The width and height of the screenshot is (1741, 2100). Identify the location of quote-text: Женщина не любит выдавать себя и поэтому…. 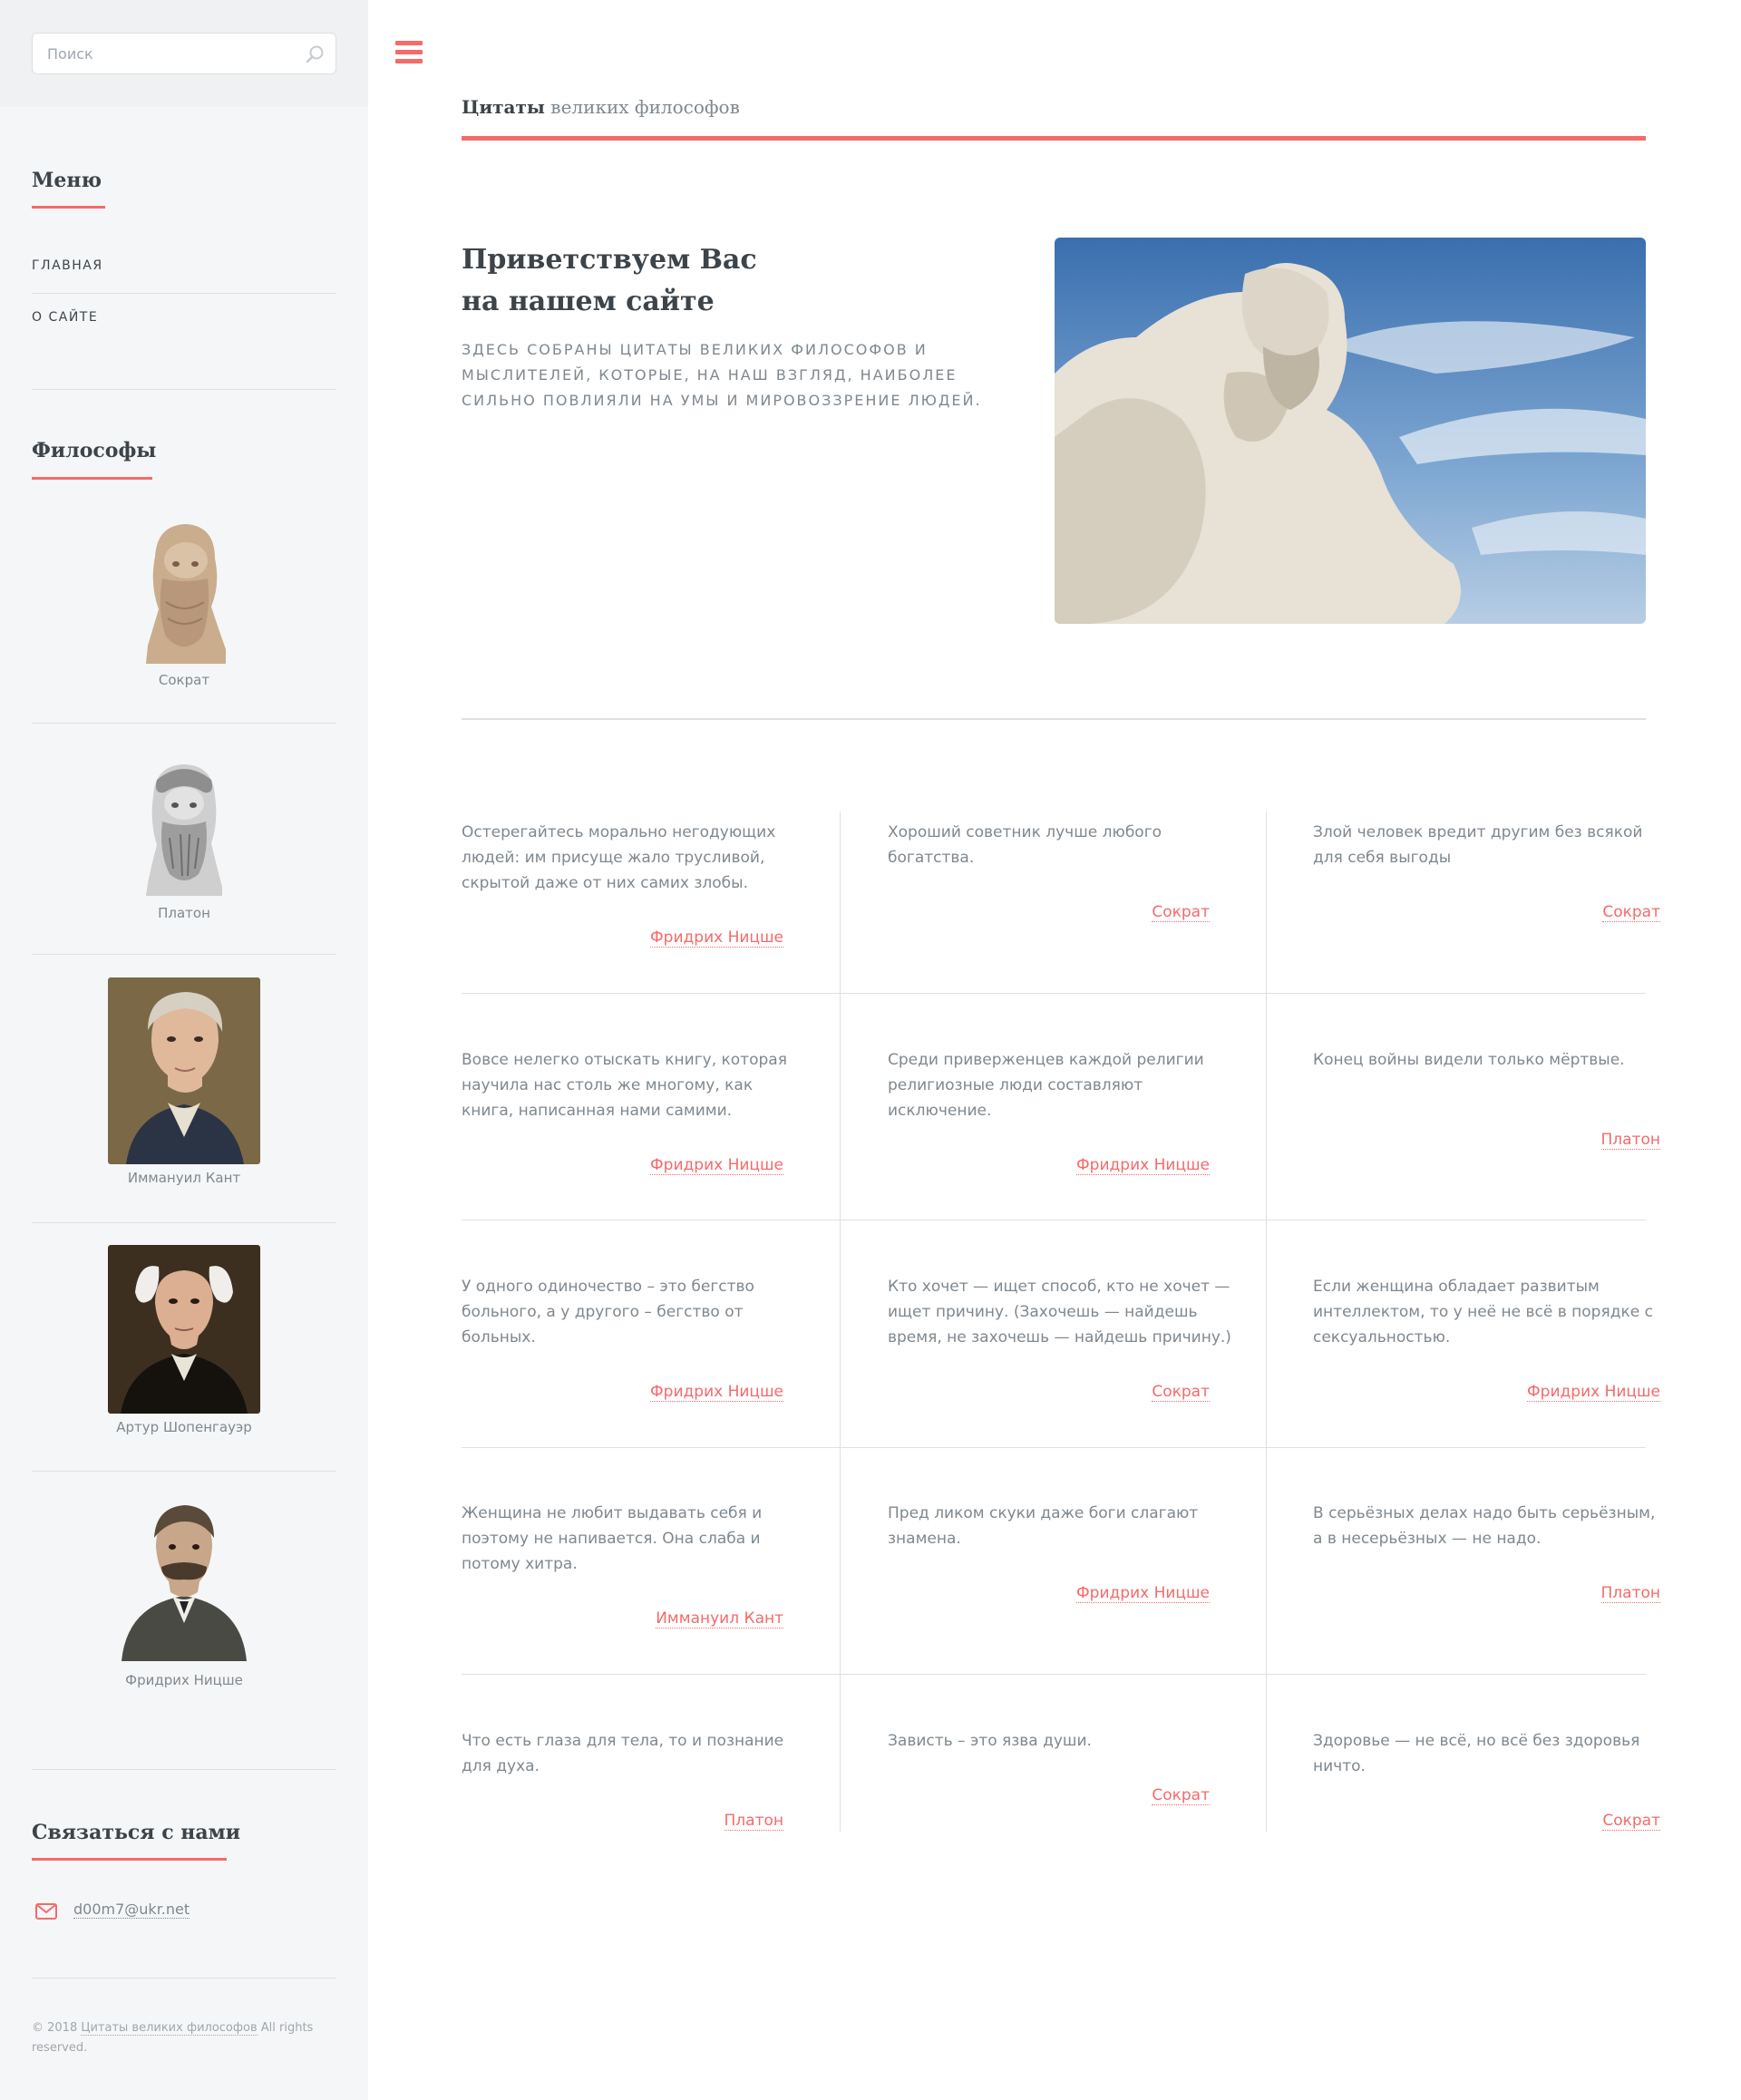
(612, 1538).